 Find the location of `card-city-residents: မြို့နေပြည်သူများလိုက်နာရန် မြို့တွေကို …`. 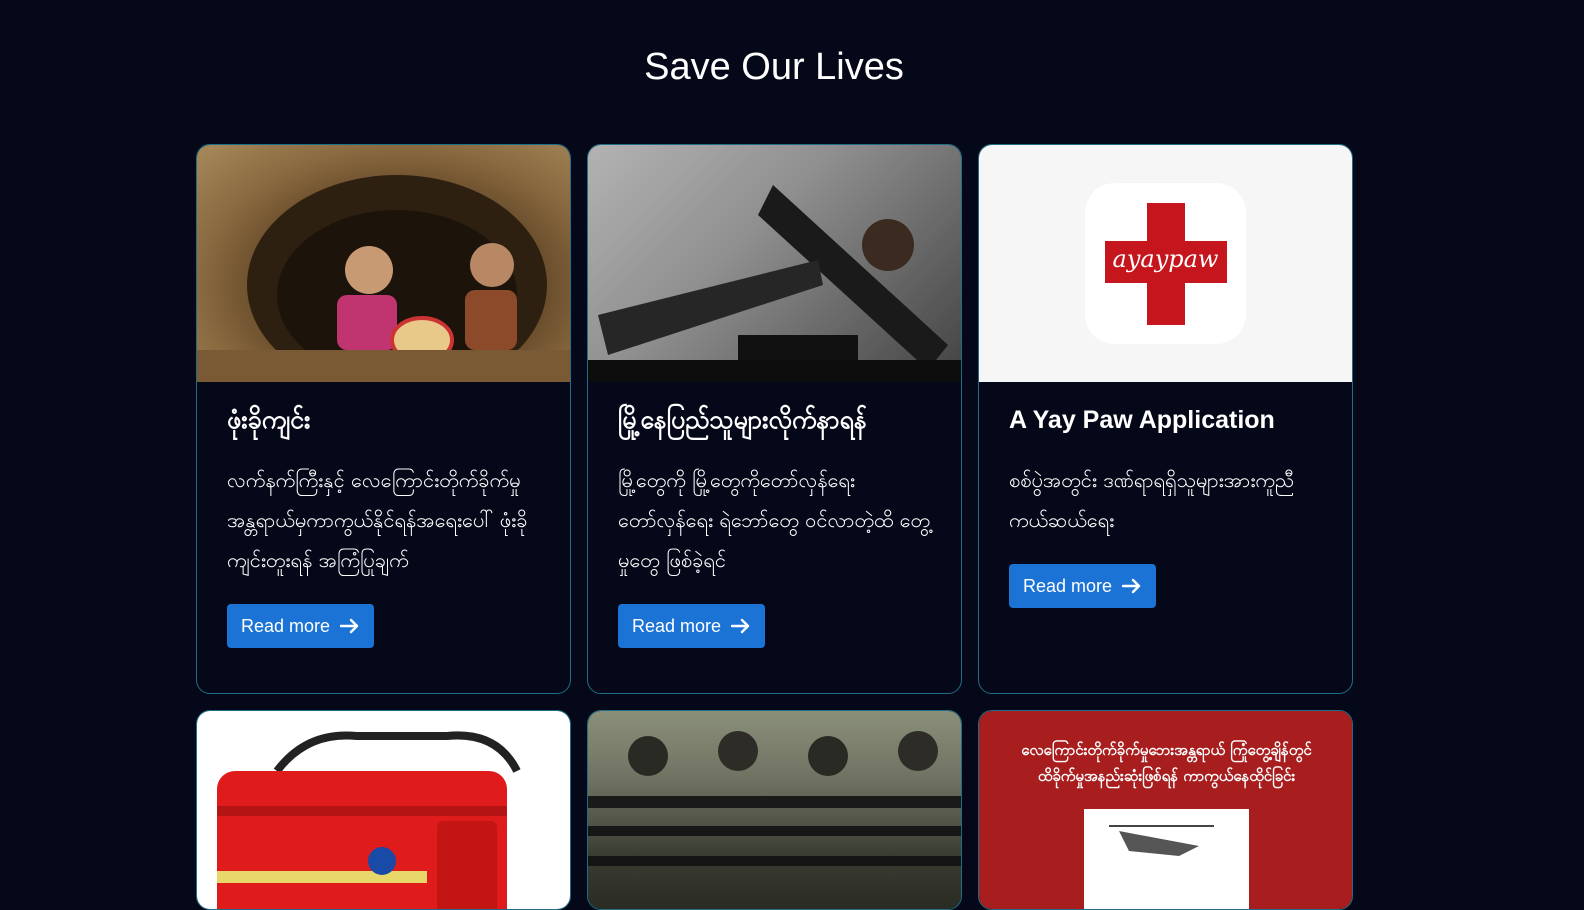

card-city-residents: မြို့နေပြည်သူများလိုက်နာရန် မြို့တွေကို … is located at coordinates (774, 419).